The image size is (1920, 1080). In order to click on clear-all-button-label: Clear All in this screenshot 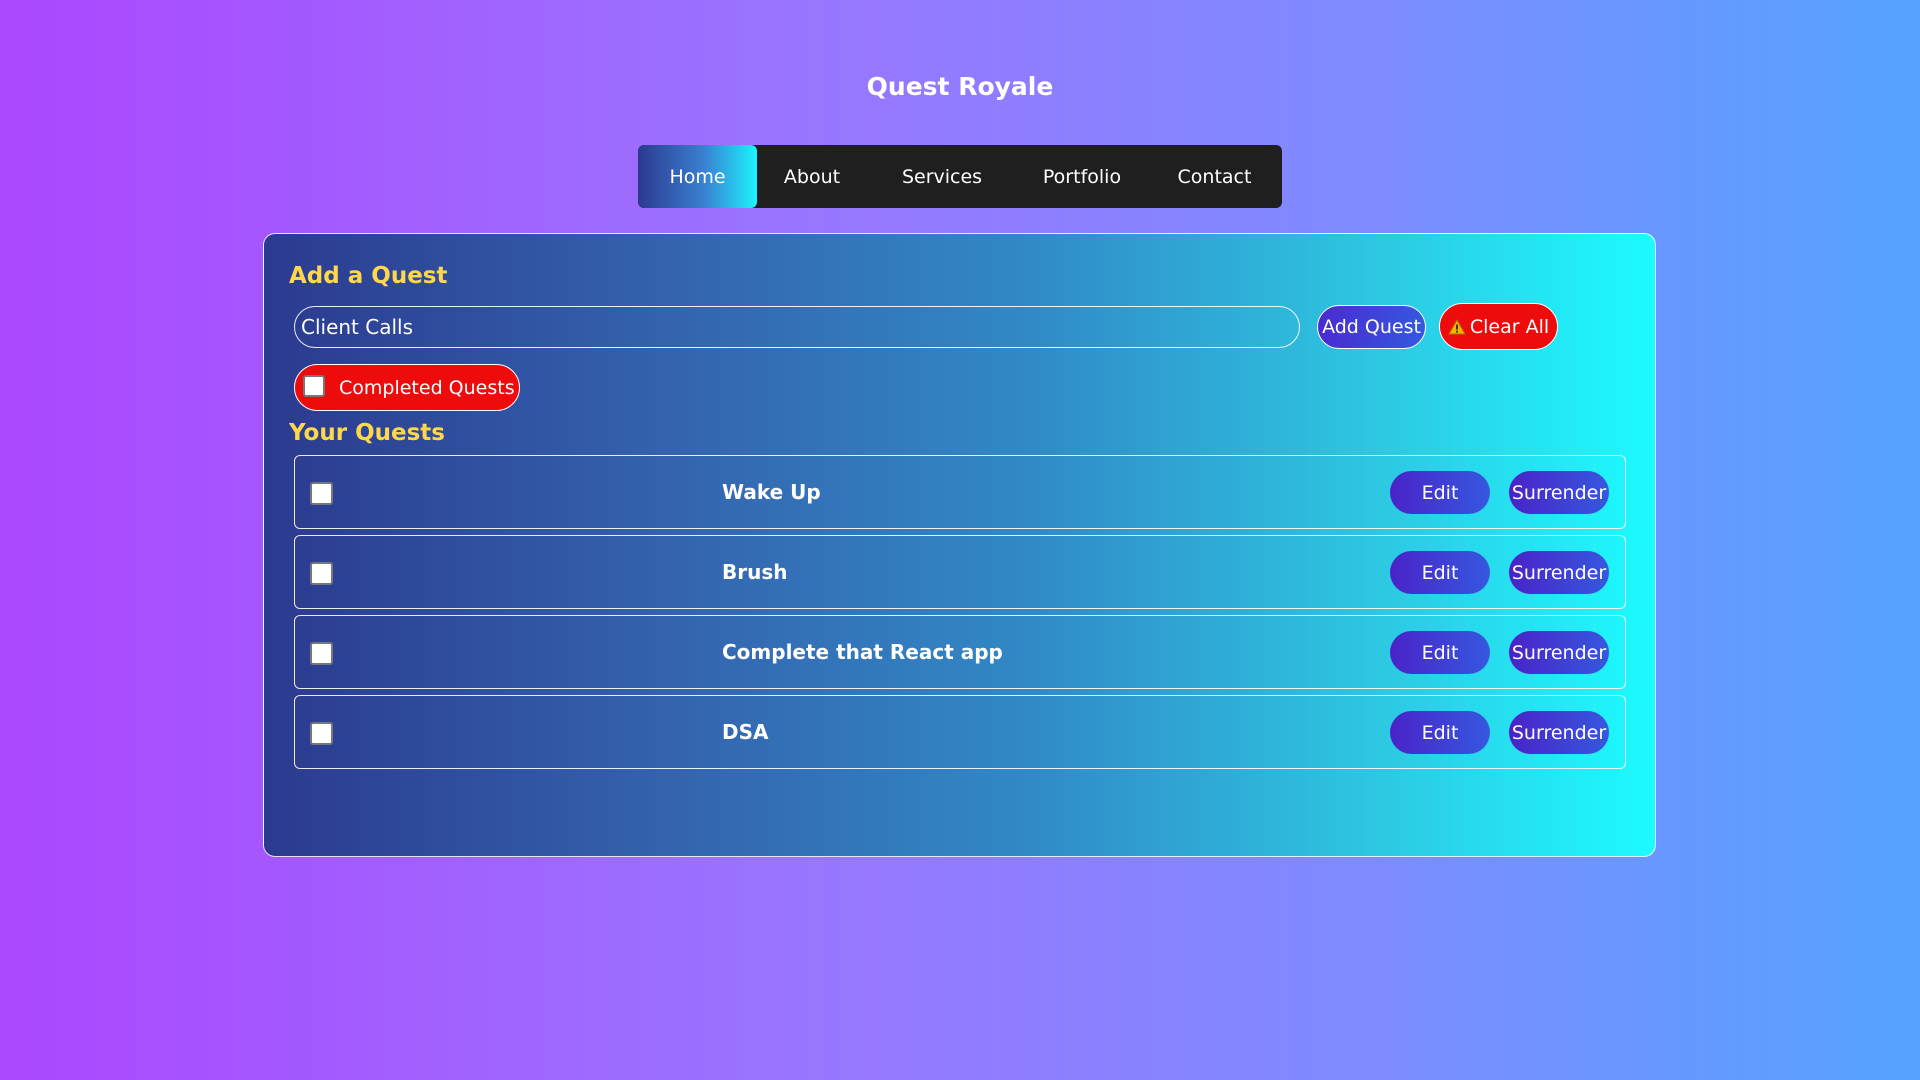, I will do `click(1509, 326)`.